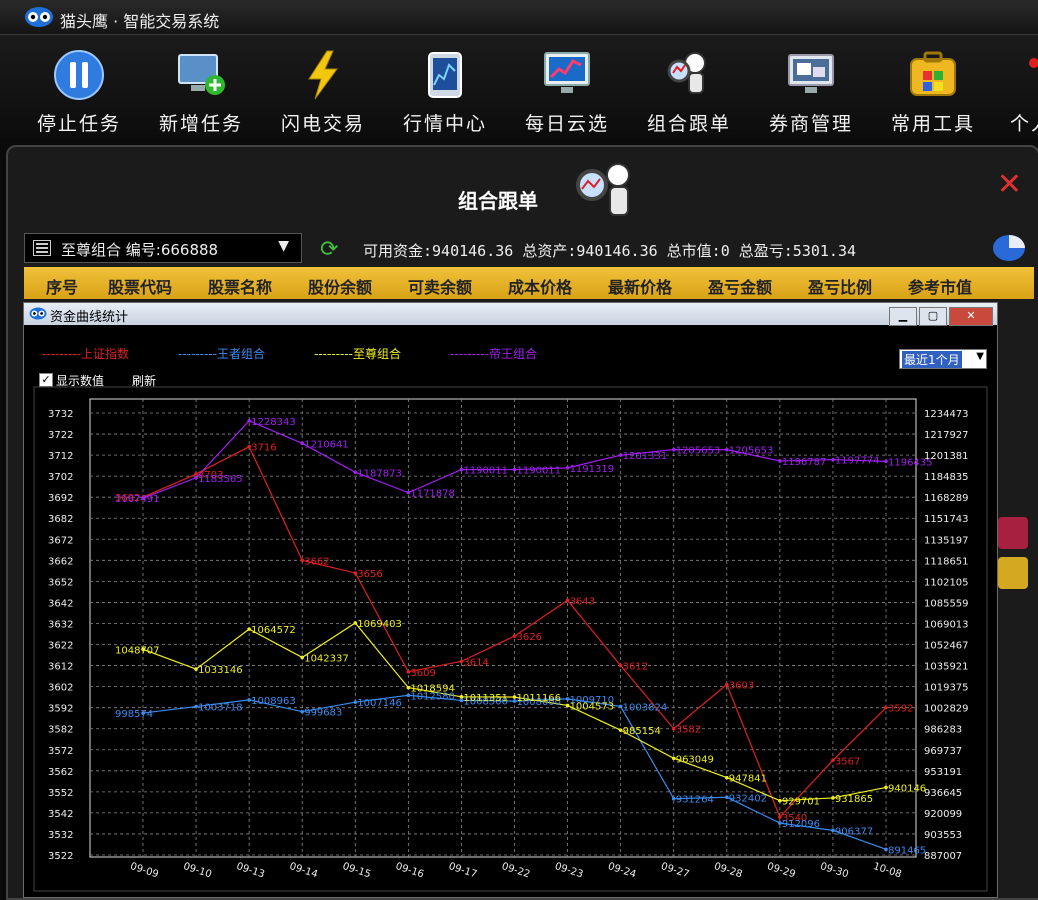 The width and height of the screenshot is (1038, 900). I want to click on data-label: 998574, so click(134, 714).